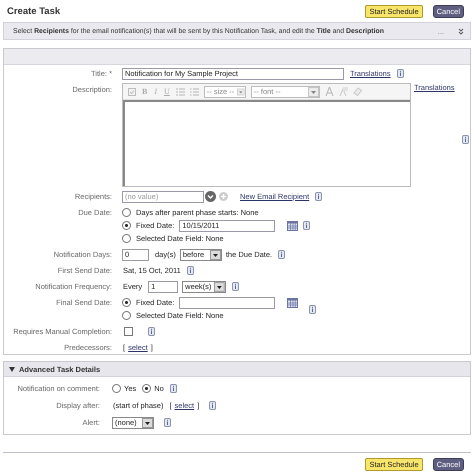 This screenshot has height=476, width=474. Describe the element at coordinates (128, 331) in the screenshot. I see `checkbox` at that location.